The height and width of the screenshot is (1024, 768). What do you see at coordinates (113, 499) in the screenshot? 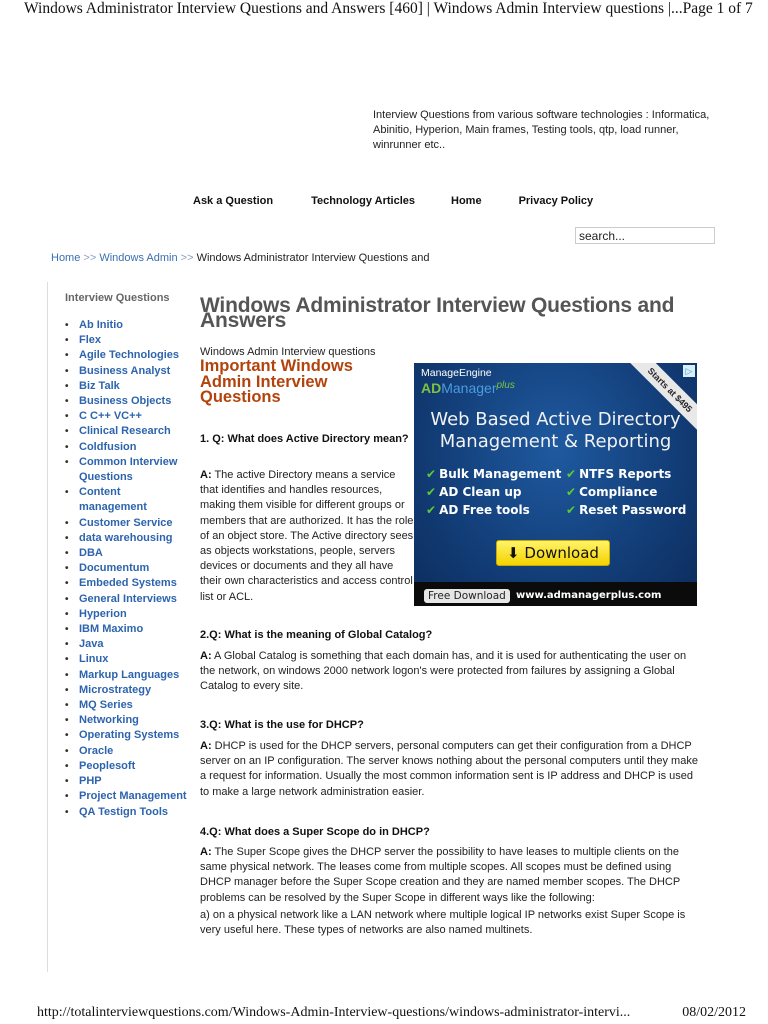
I see `sidebar-link: Content management` at bounding box center [113, 499].